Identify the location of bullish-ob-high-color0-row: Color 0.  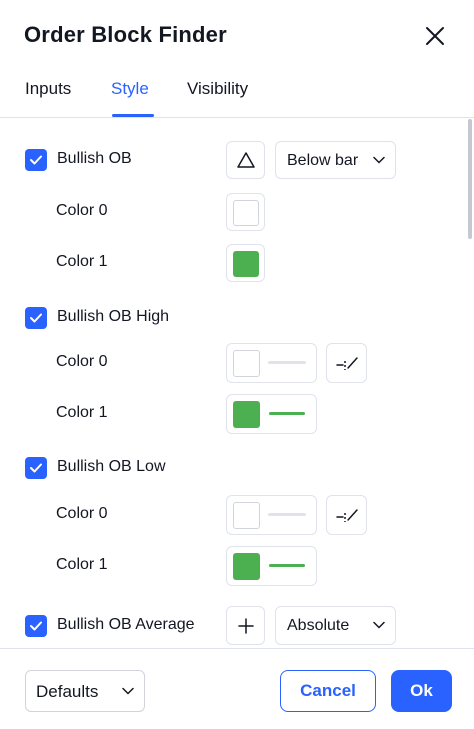
(233, 363).